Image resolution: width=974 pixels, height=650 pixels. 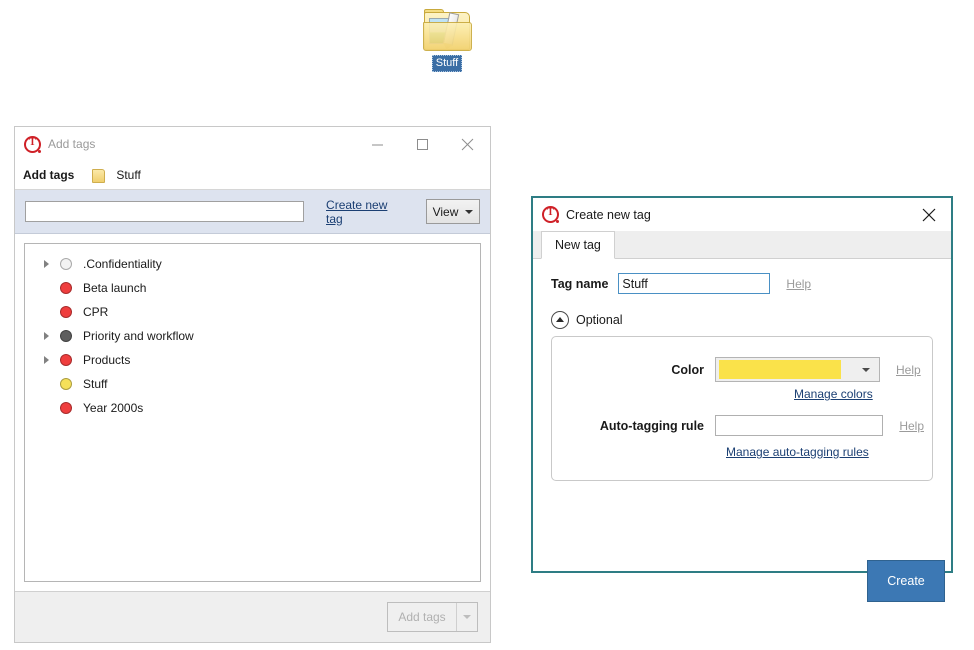 What do you see at coordinates (599, 320) in the screenshot?
I see `optional-label: Optional` at bounding box center [599, 320].